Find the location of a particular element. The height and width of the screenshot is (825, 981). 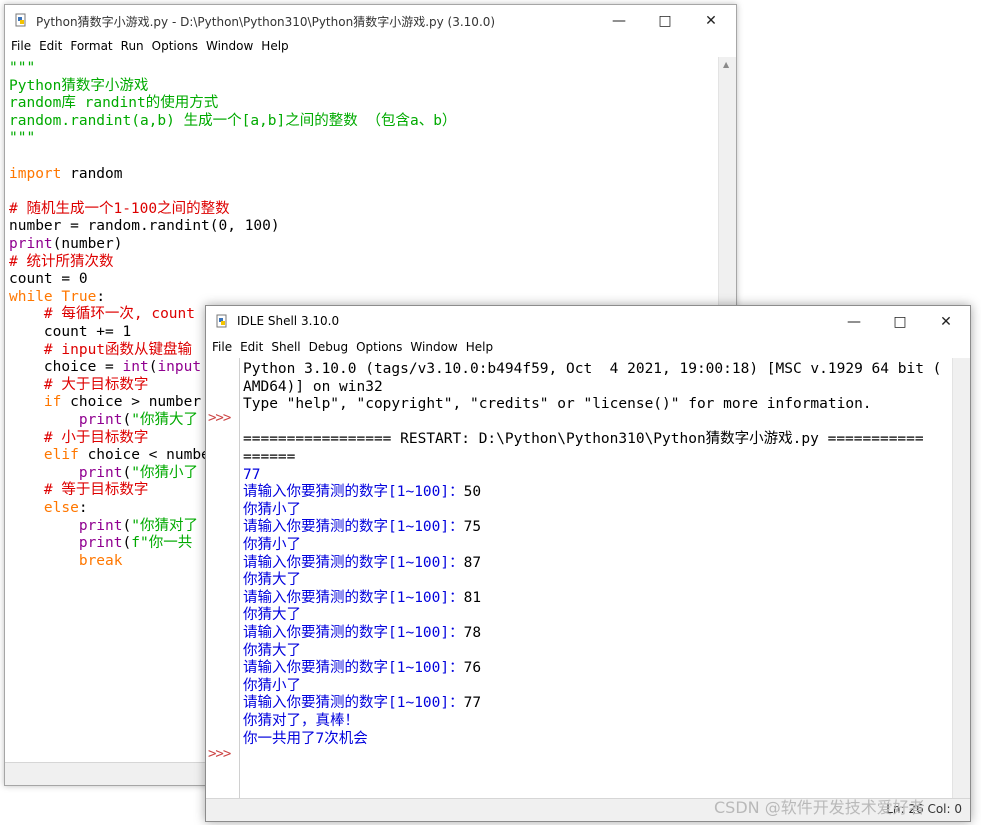

shell-output-line: 请输入你要猜测的数字[1~100]：76 is located at coordinates (362, 668).